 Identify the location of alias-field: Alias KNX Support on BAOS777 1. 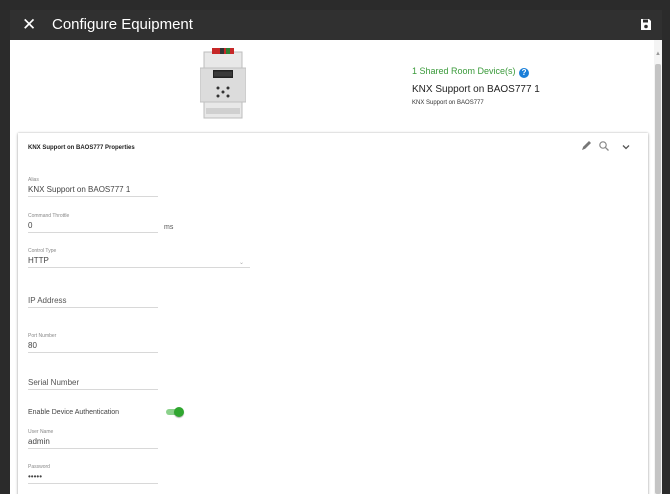
(93, 187).